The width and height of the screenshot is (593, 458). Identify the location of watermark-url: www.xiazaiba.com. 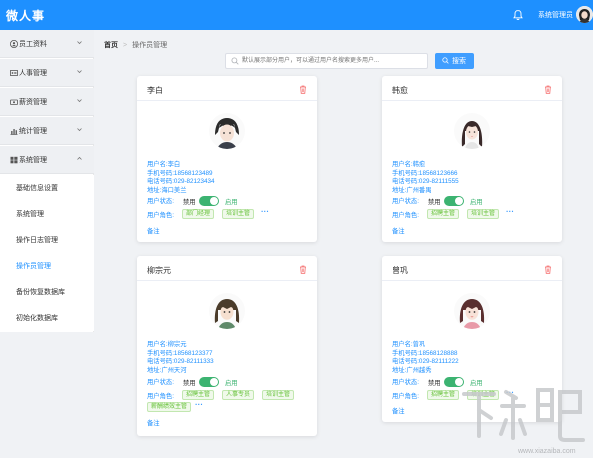
(546, 451).